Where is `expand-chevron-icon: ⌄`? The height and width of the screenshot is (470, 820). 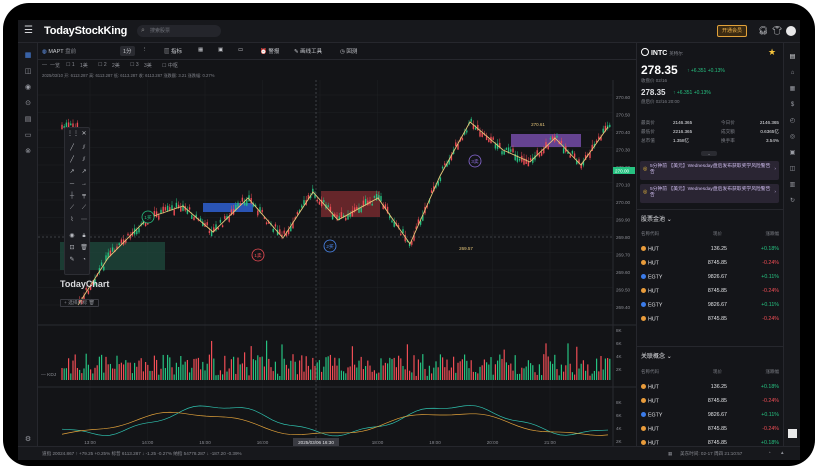 expand-chevron-icon: ⌄ is located at coordinates (709, 153).